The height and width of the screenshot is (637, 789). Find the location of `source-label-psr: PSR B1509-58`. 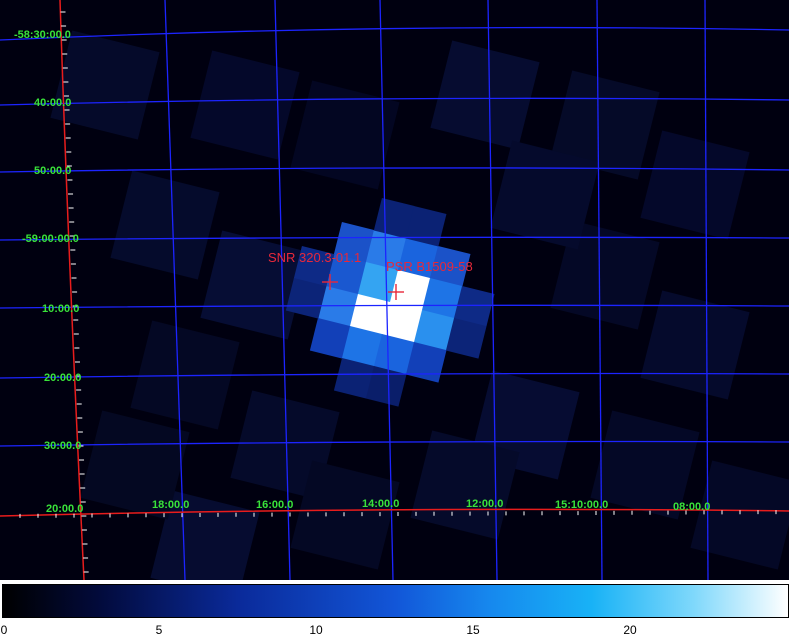

source-label-psr: PSR B1509-58 is located at coordinates (429, 266).